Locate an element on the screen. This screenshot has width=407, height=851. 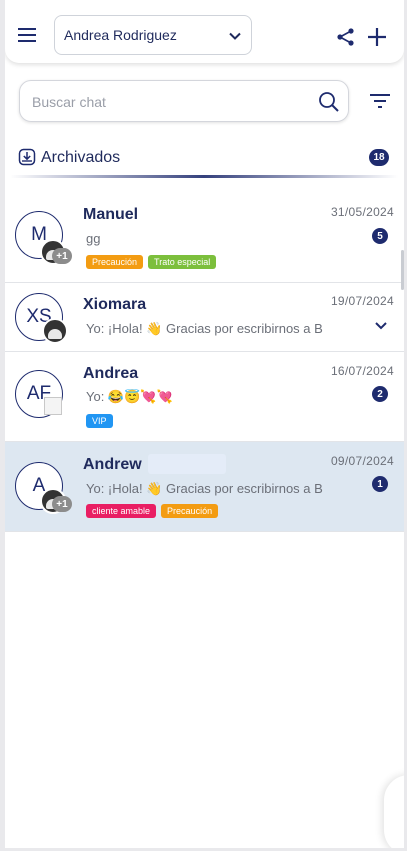
top-bar: Andrea Rodriguez is located at coordinates (204, 31).